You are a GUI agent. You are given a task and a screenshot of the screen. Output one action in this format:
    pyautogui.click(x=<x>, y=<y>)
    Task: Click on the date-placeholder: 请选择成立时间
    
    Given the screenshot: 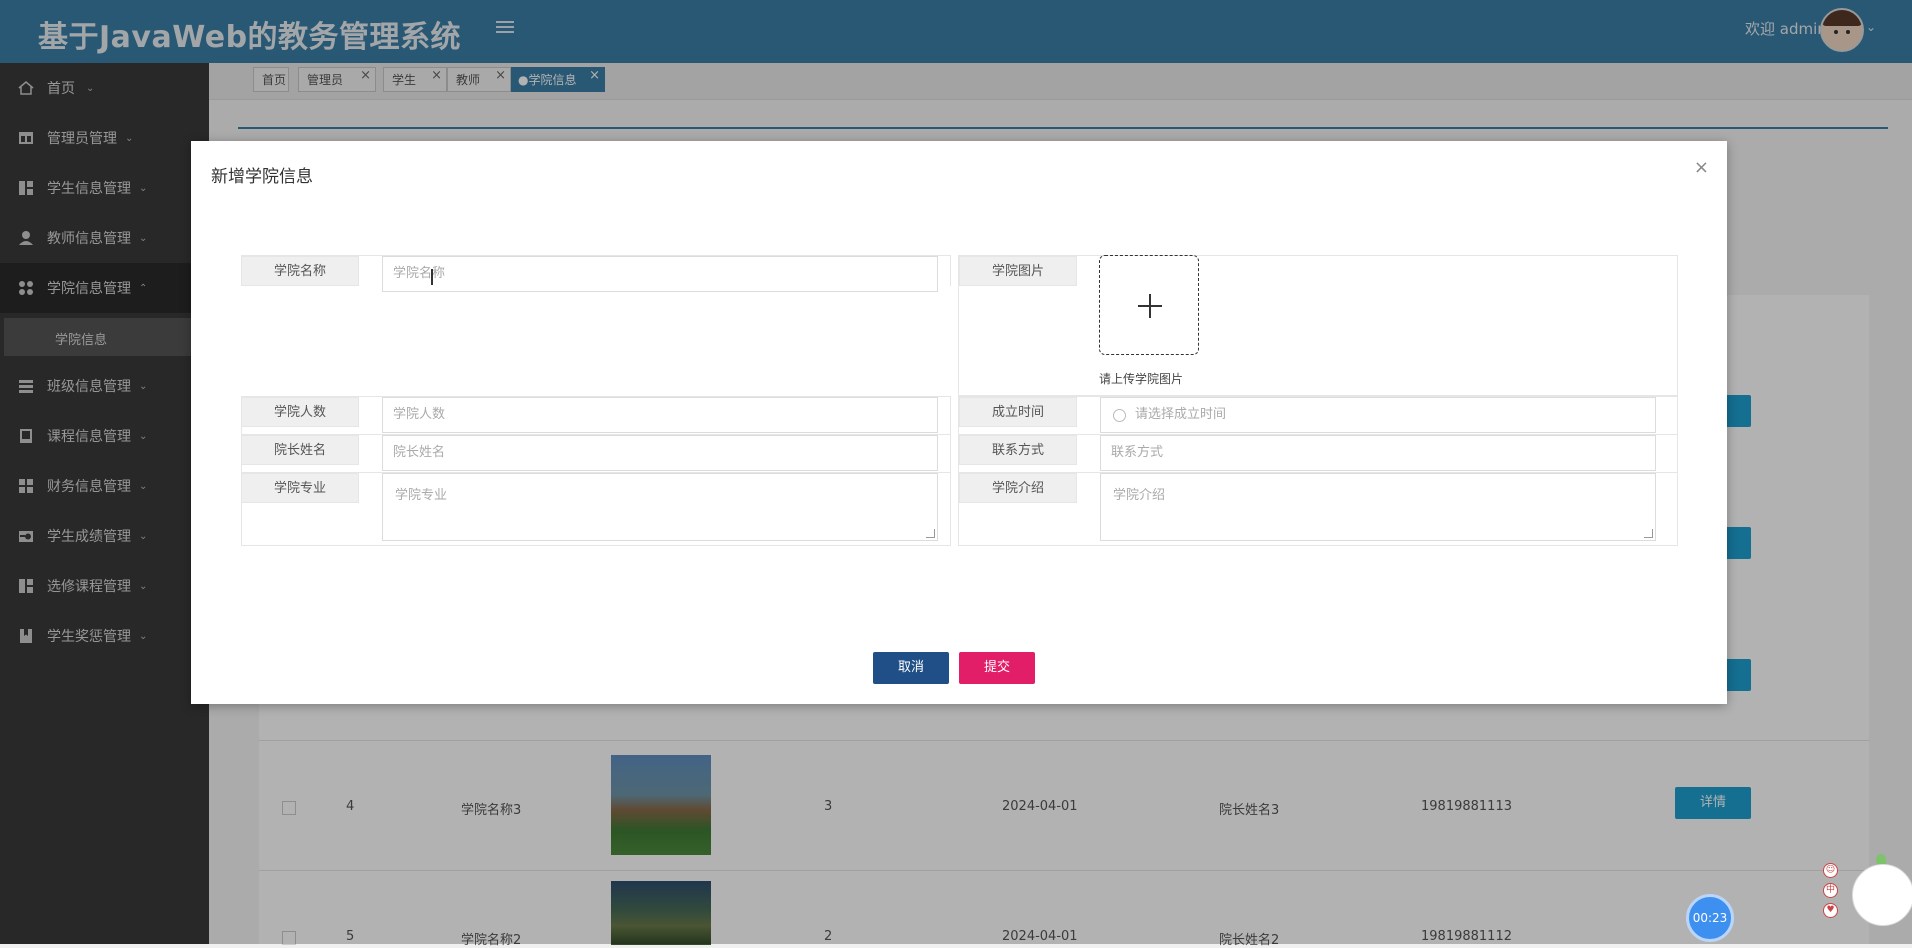 What is the action you would take?
    pyautogui.click(x=1181, y=414)
    